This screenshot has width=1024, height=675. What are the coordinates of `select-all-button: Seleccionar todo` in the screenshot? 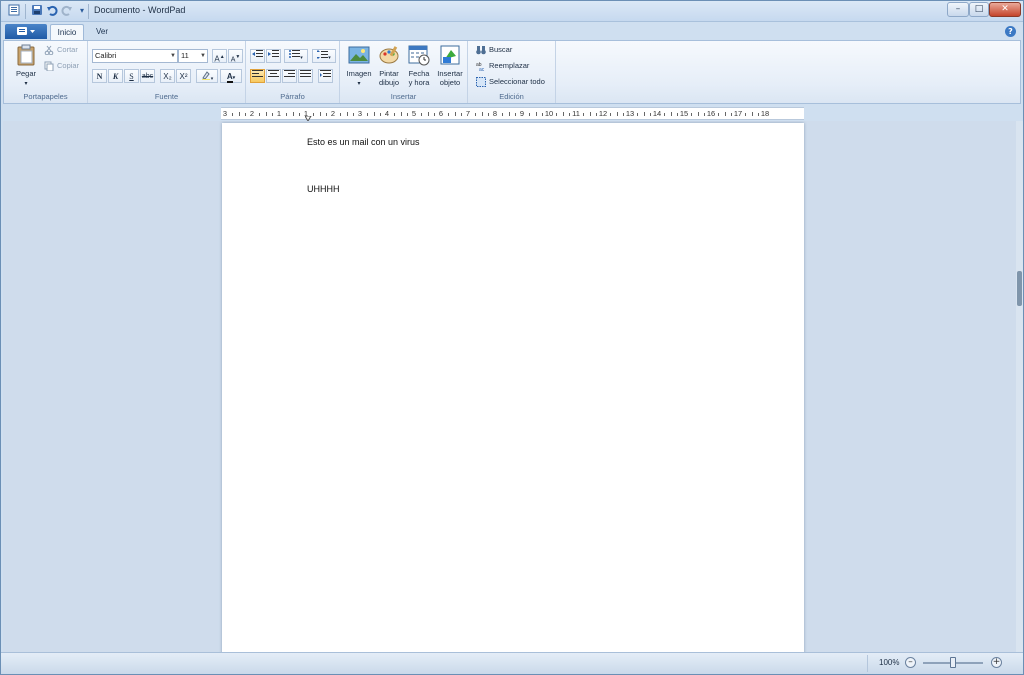 It's located at (510, 82).